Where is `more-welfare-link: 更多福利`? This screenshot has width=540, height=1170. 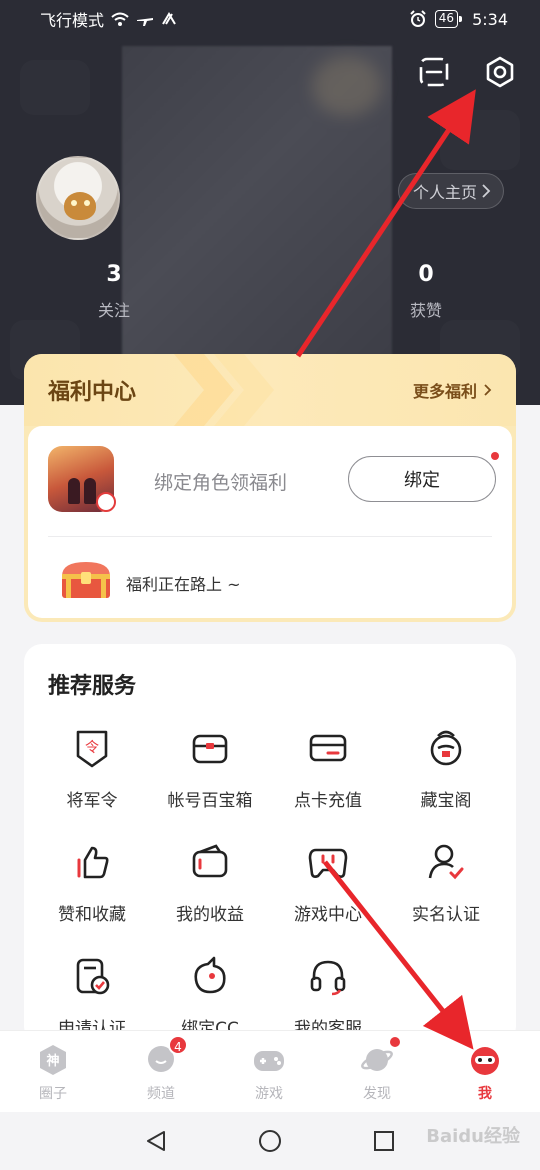 more-welfare-link: 更多福利 is located at coordinates (452, 390).